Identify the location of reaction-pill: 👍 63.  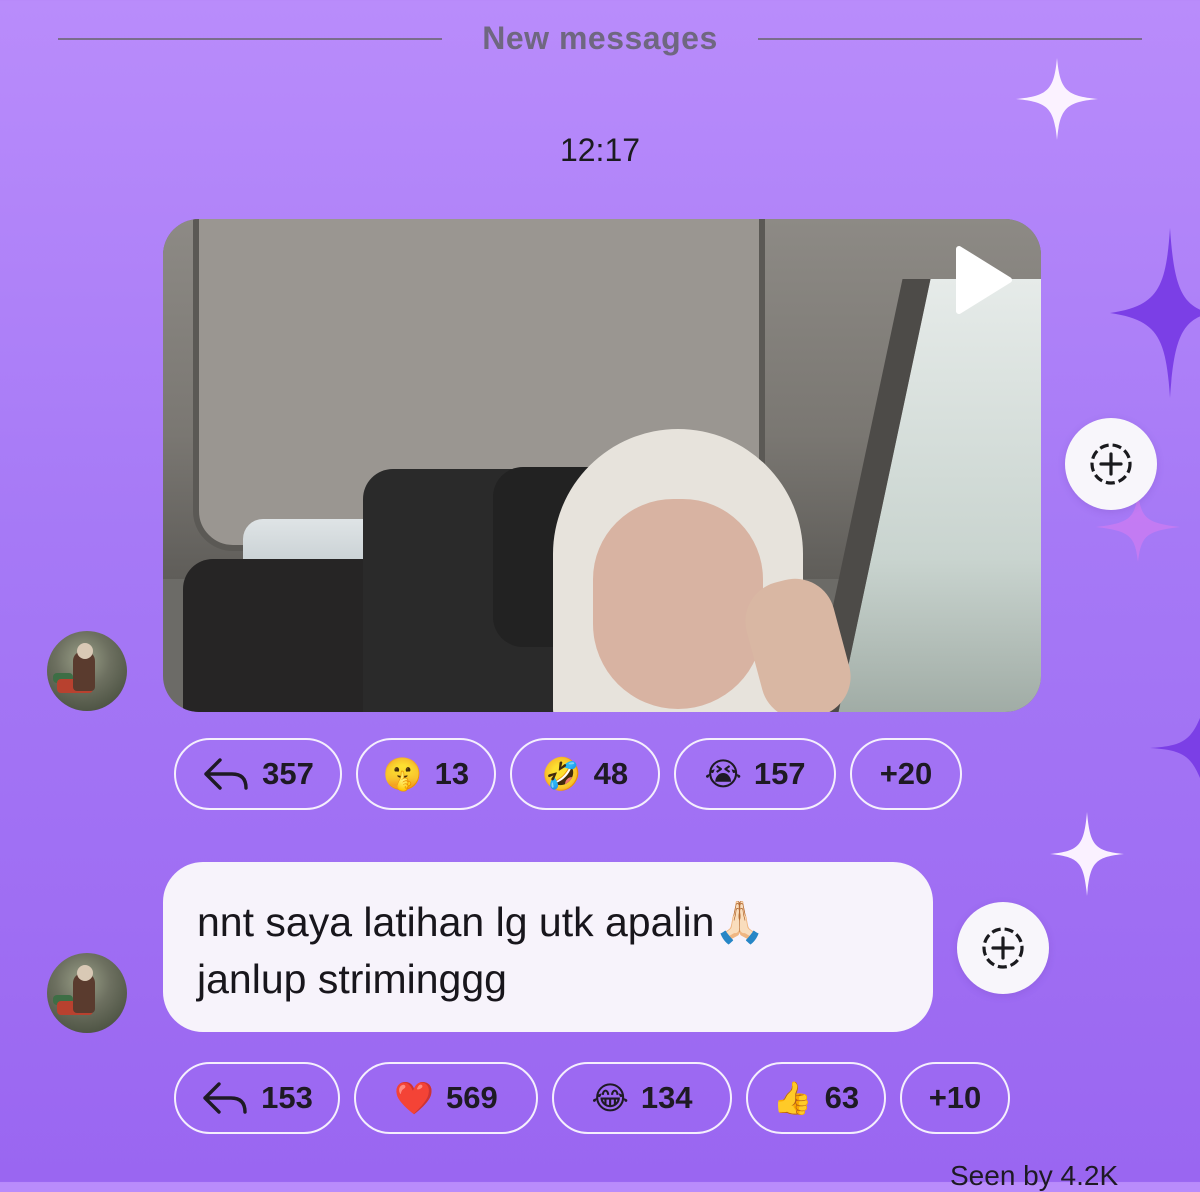
(816, 1098).